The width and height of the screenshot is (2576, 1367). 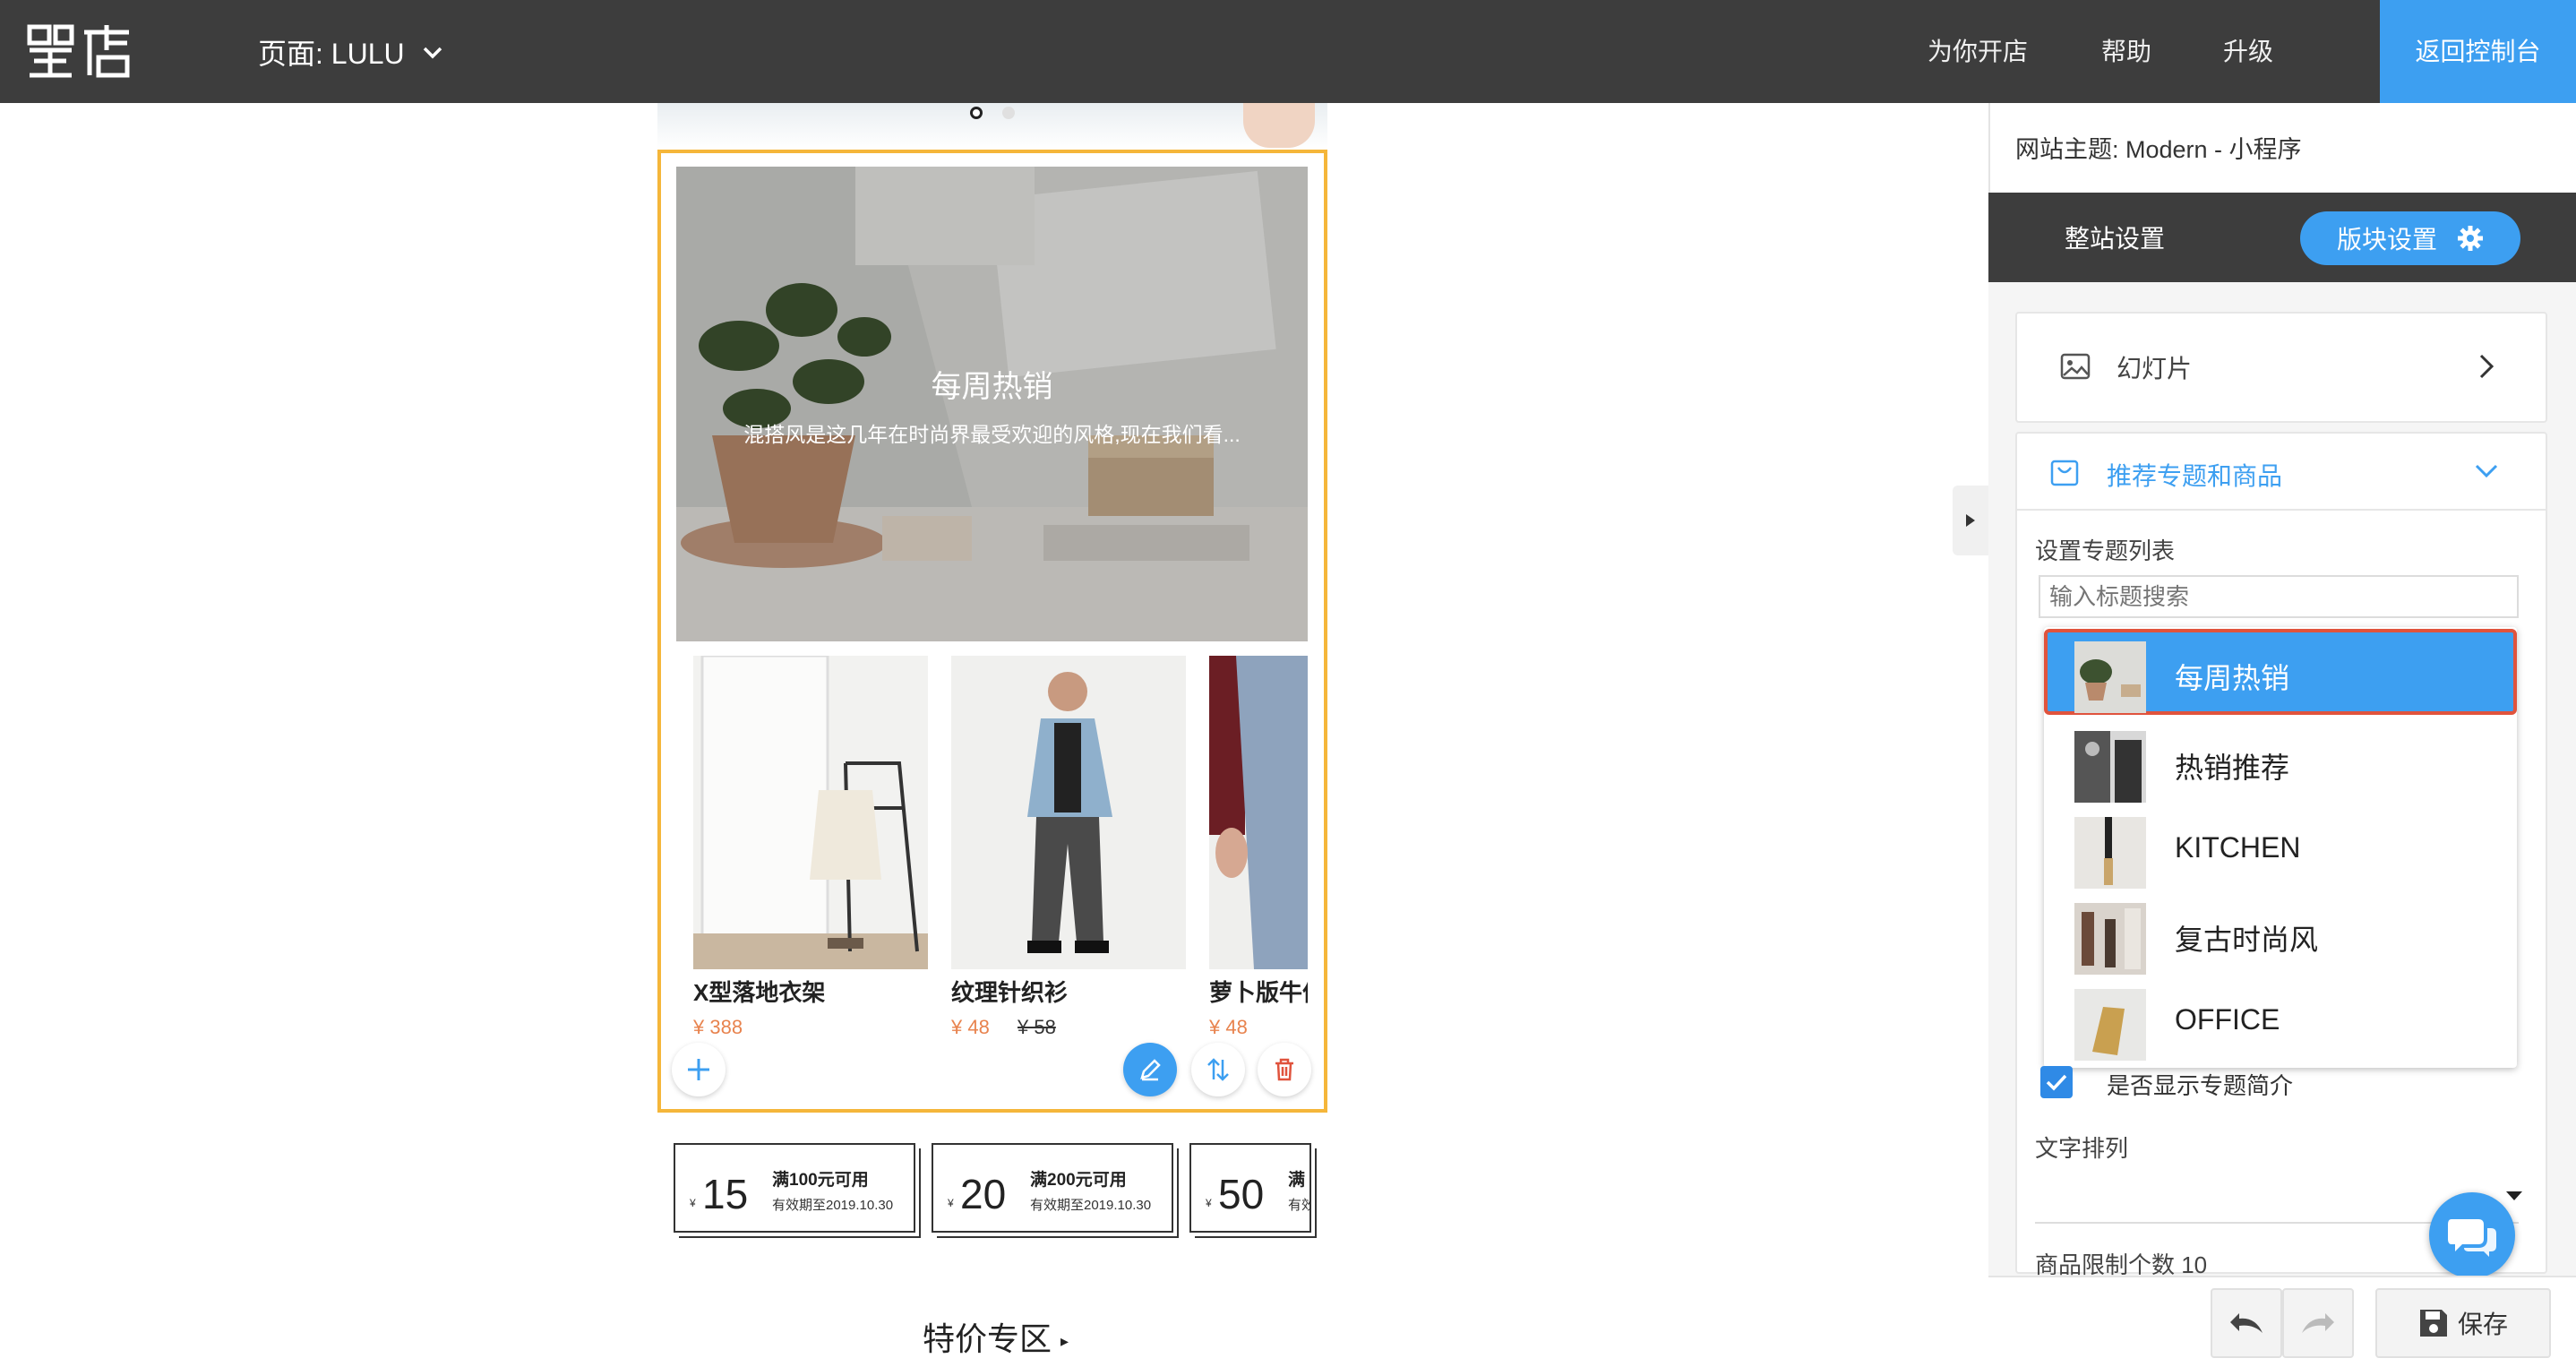 I want to click on plus-icon, so click(x=698, y=1069).